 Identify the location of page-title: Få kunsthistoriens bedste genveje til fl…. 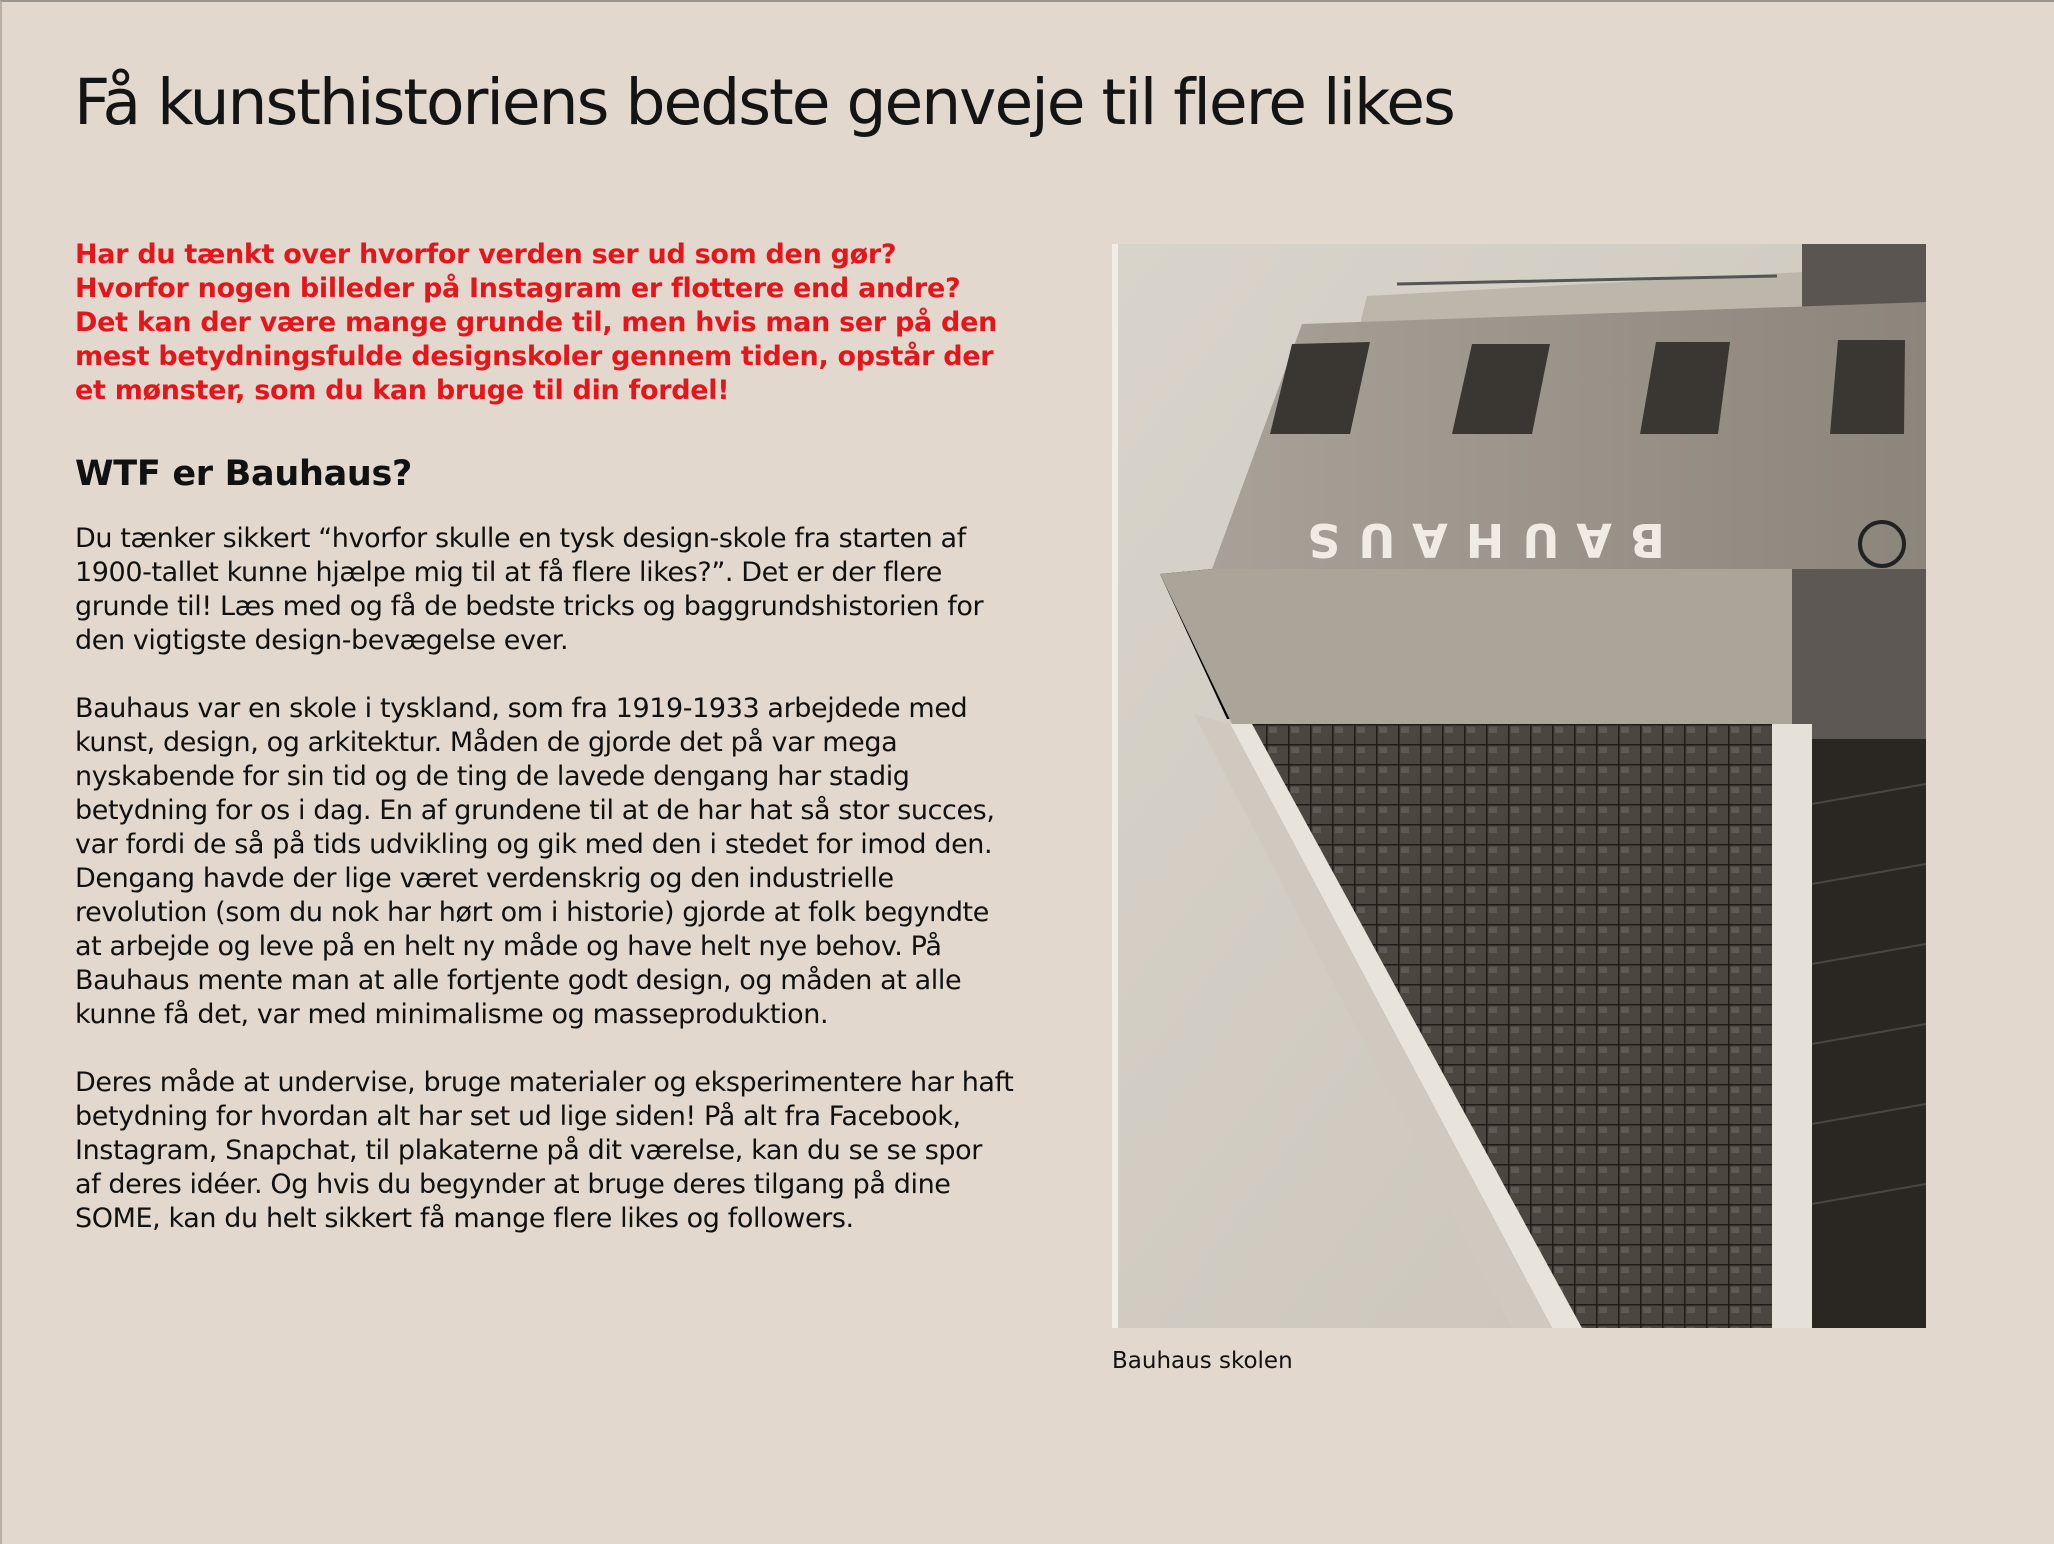
(765, 102).